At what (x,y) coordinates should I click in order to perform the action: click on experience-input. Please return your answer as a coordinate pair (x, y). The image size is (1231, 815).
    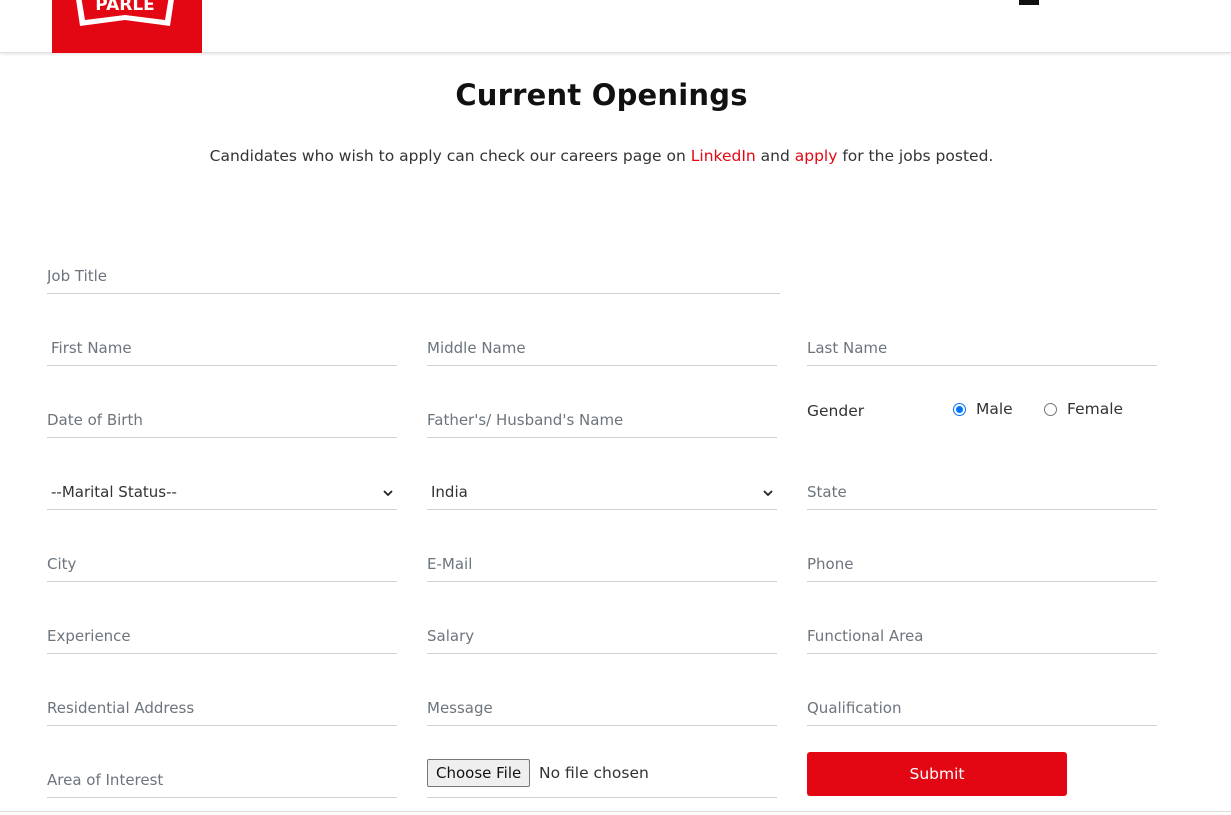
    Looking at the image, I should click on (222, 630).